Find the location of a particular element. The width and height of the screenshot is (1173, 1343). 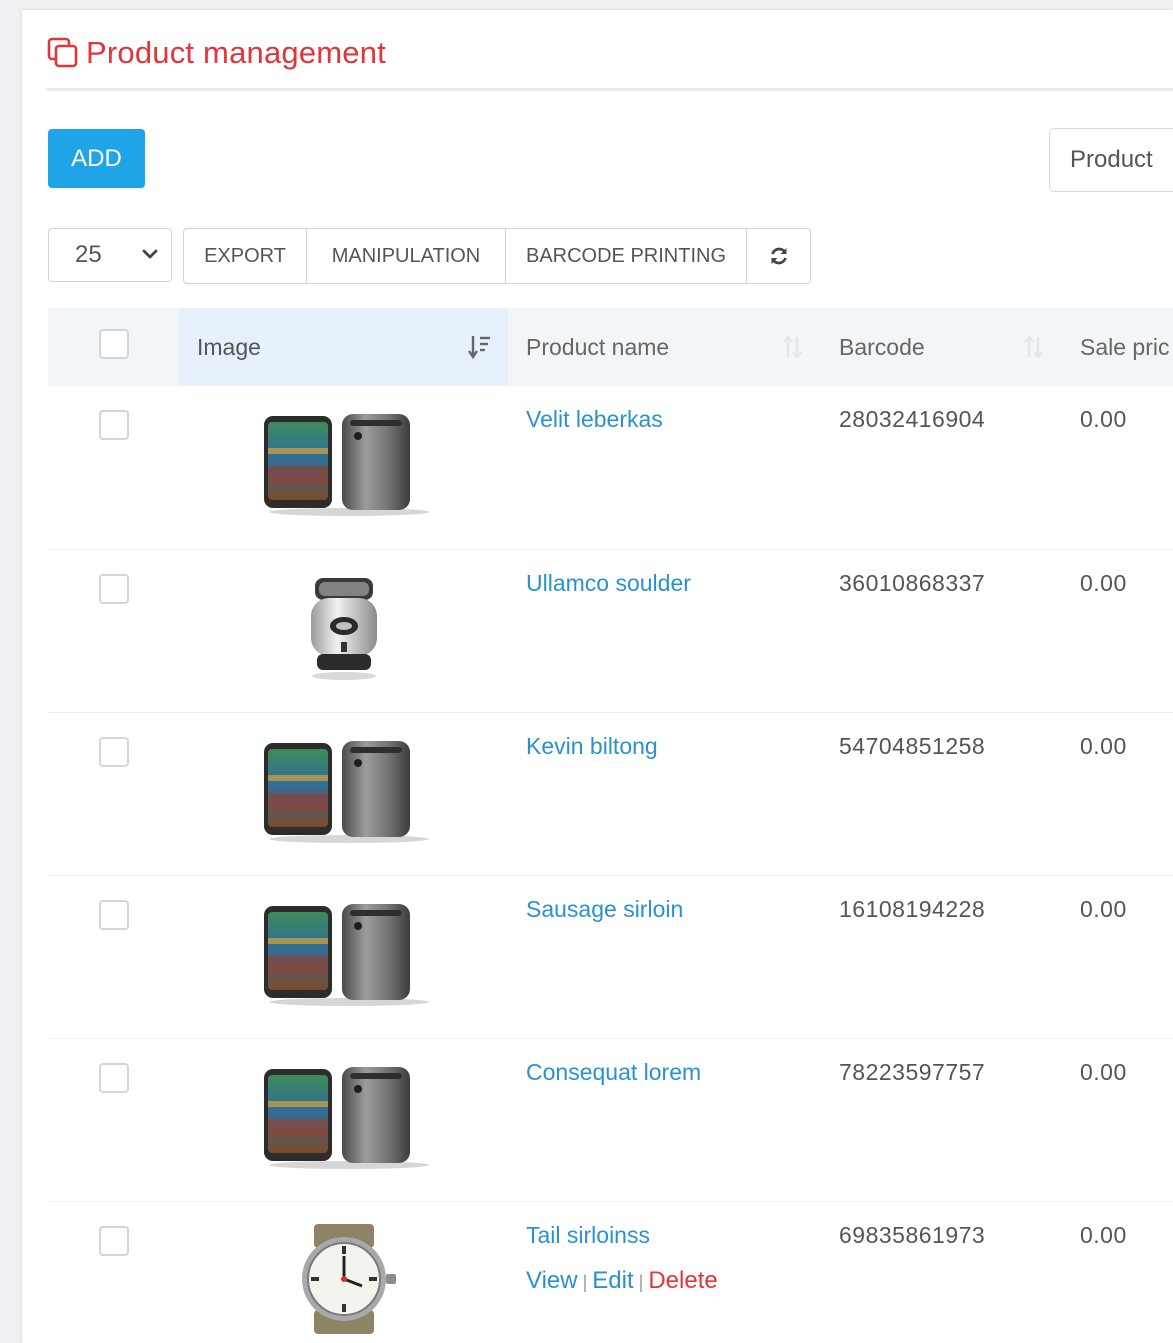

product-name-link: Velit leberkas is located at coordinates (594, 419).